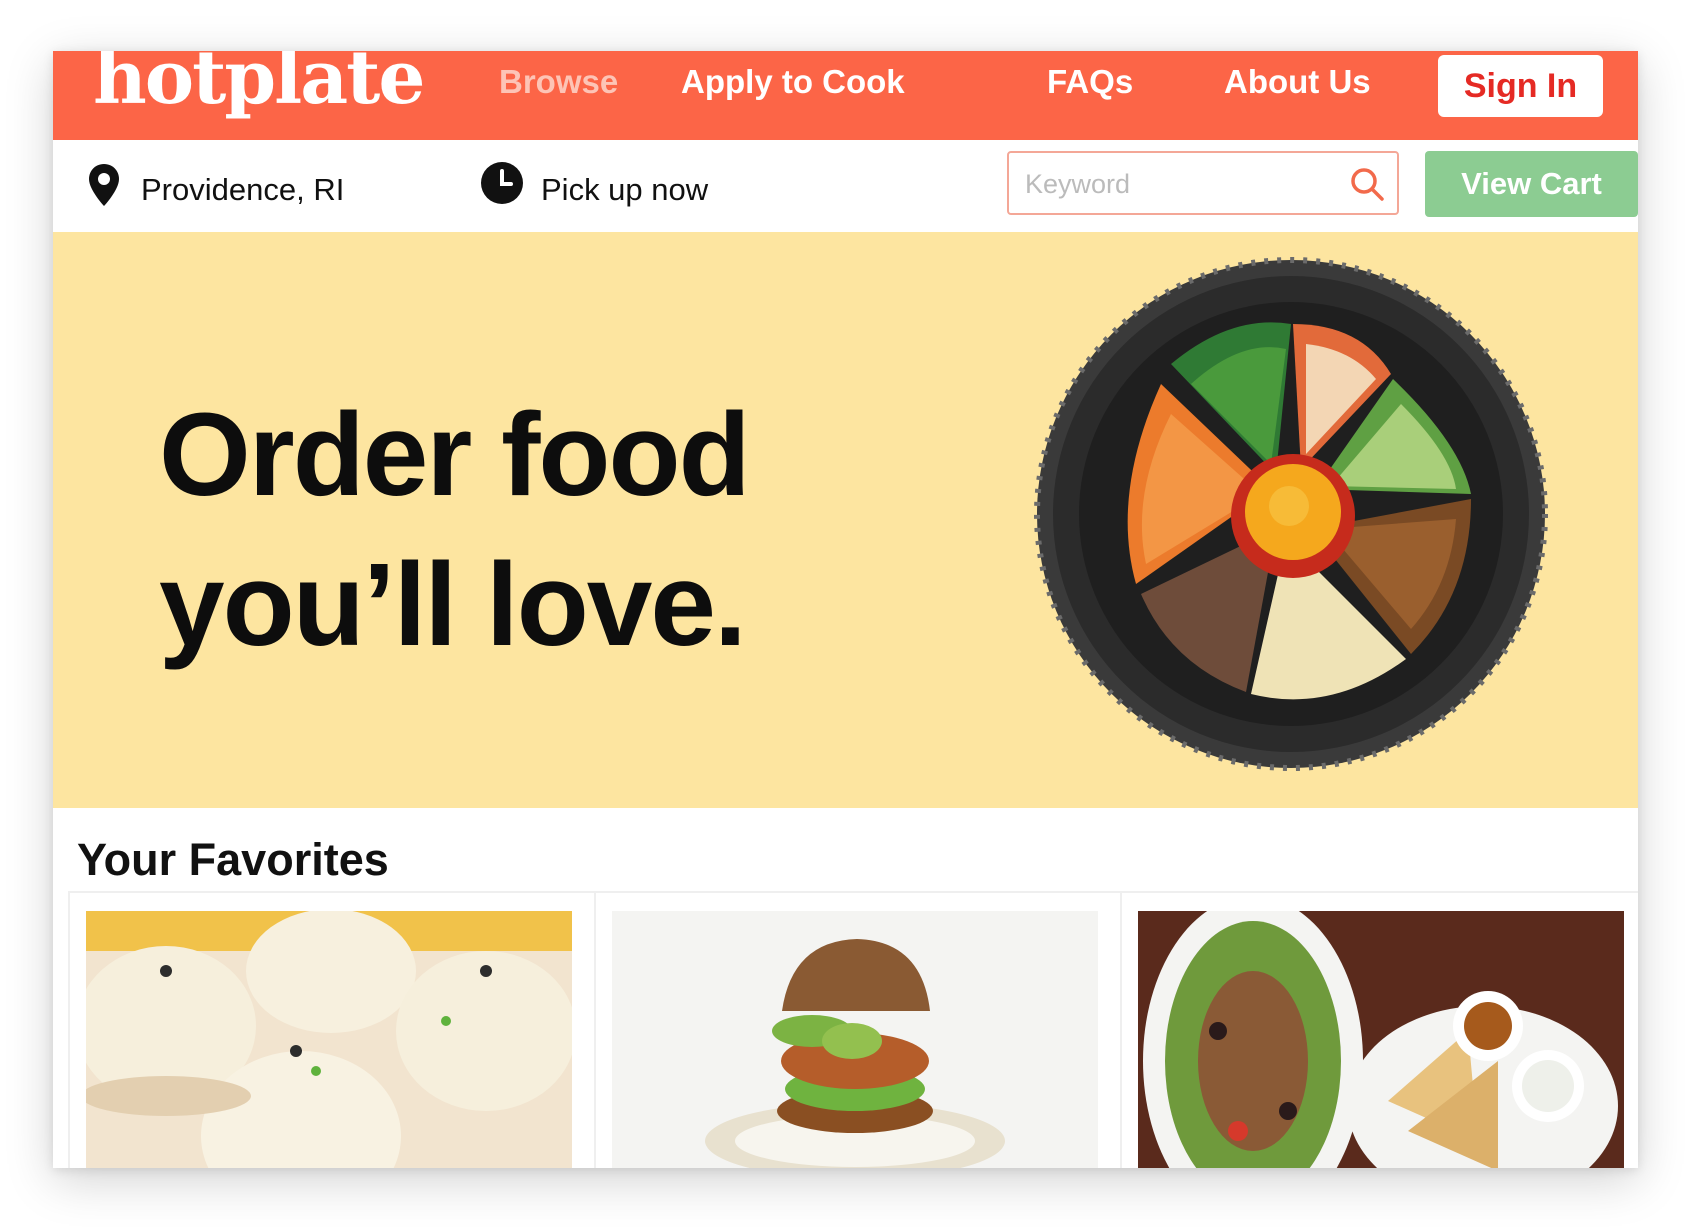 Image resolution: width=1695 pixels, height=1232 pixels. I want to click on favorite-card-salad, so click(1379, 1029).